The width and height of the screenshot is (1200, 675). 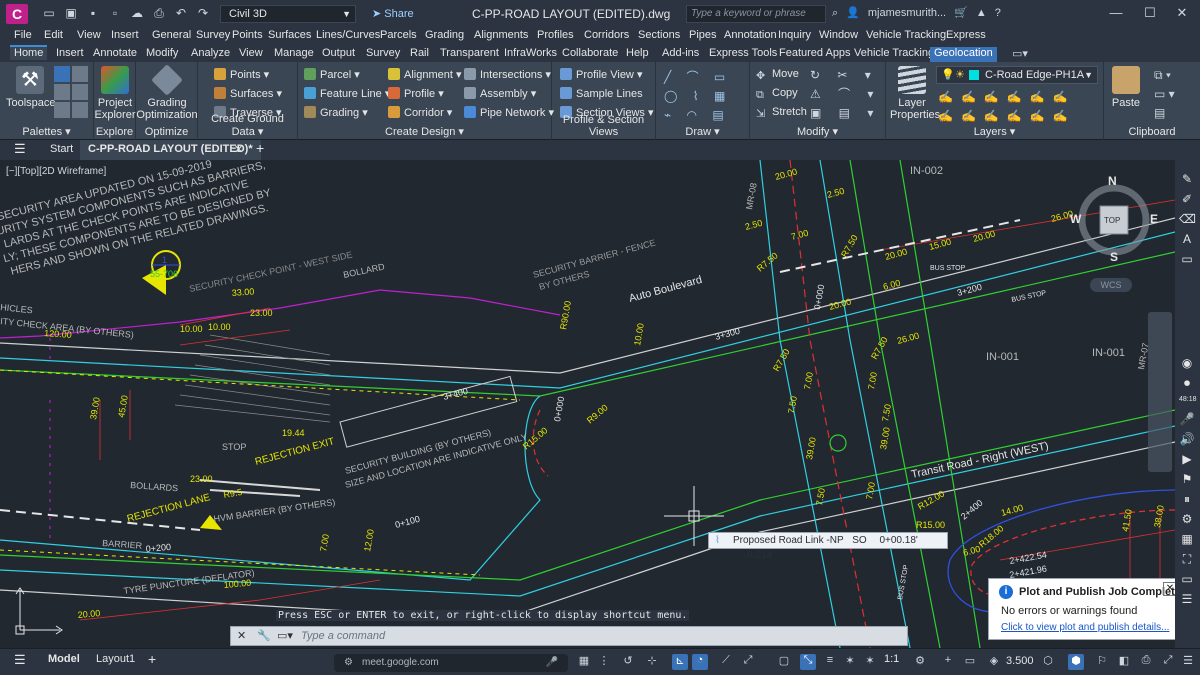 I want to click on sound-icon: 🔊, so click(x=1187, y=439).